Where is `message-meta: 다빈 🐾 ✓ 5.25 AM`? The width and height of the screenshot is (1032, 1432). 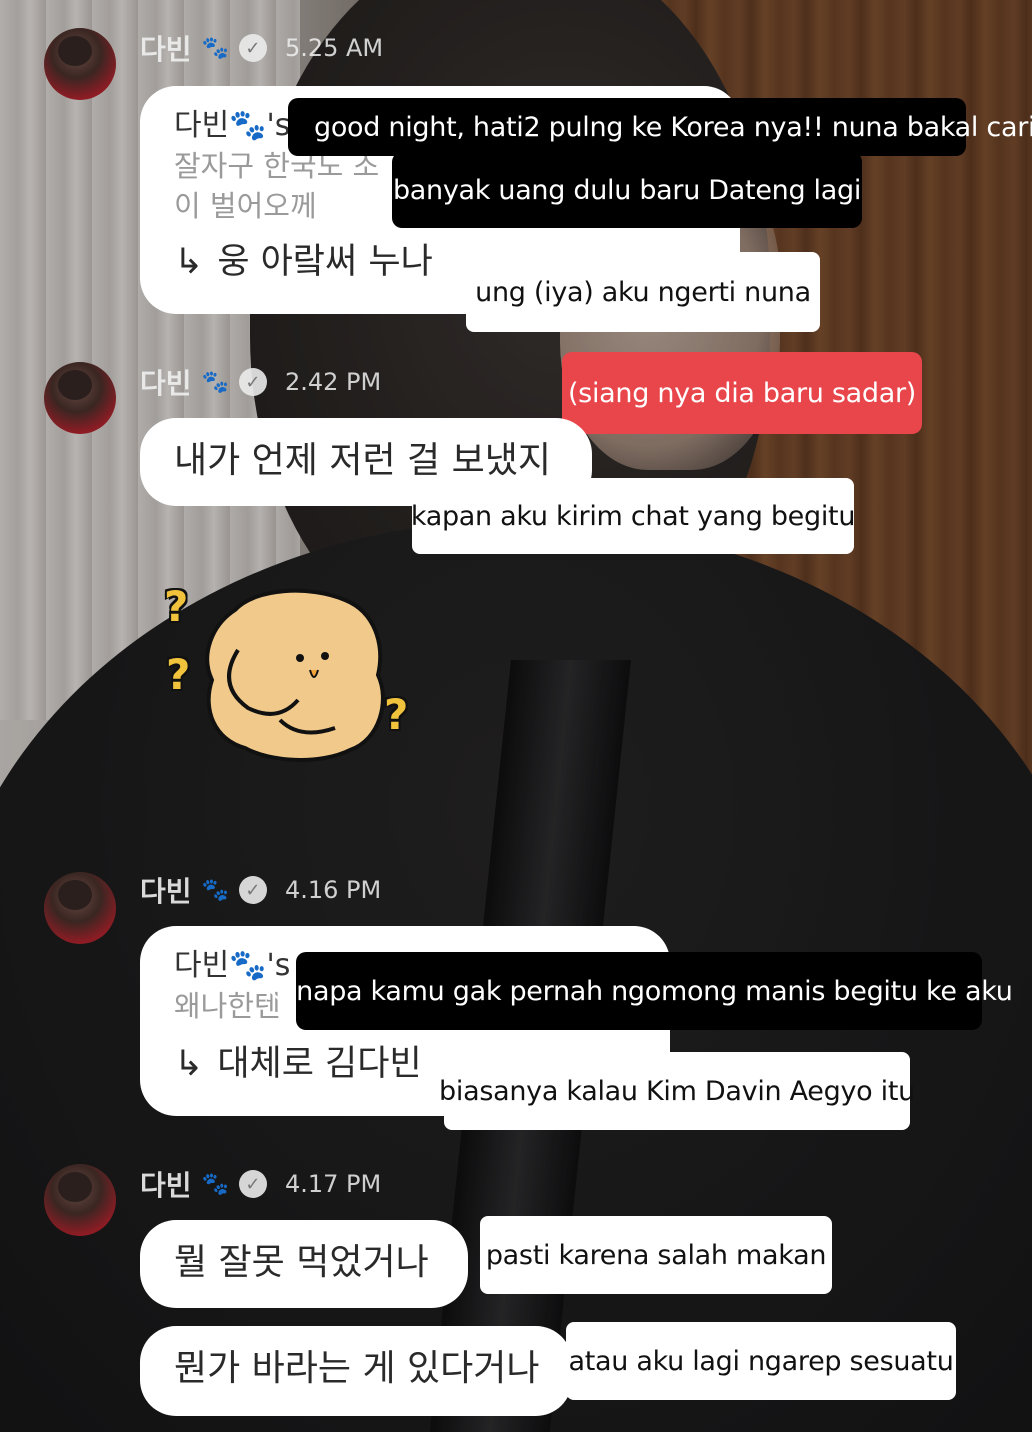
message-meta: 다빈 🐾 ✓ 5.25 AM is located at coordinates (261, 48).